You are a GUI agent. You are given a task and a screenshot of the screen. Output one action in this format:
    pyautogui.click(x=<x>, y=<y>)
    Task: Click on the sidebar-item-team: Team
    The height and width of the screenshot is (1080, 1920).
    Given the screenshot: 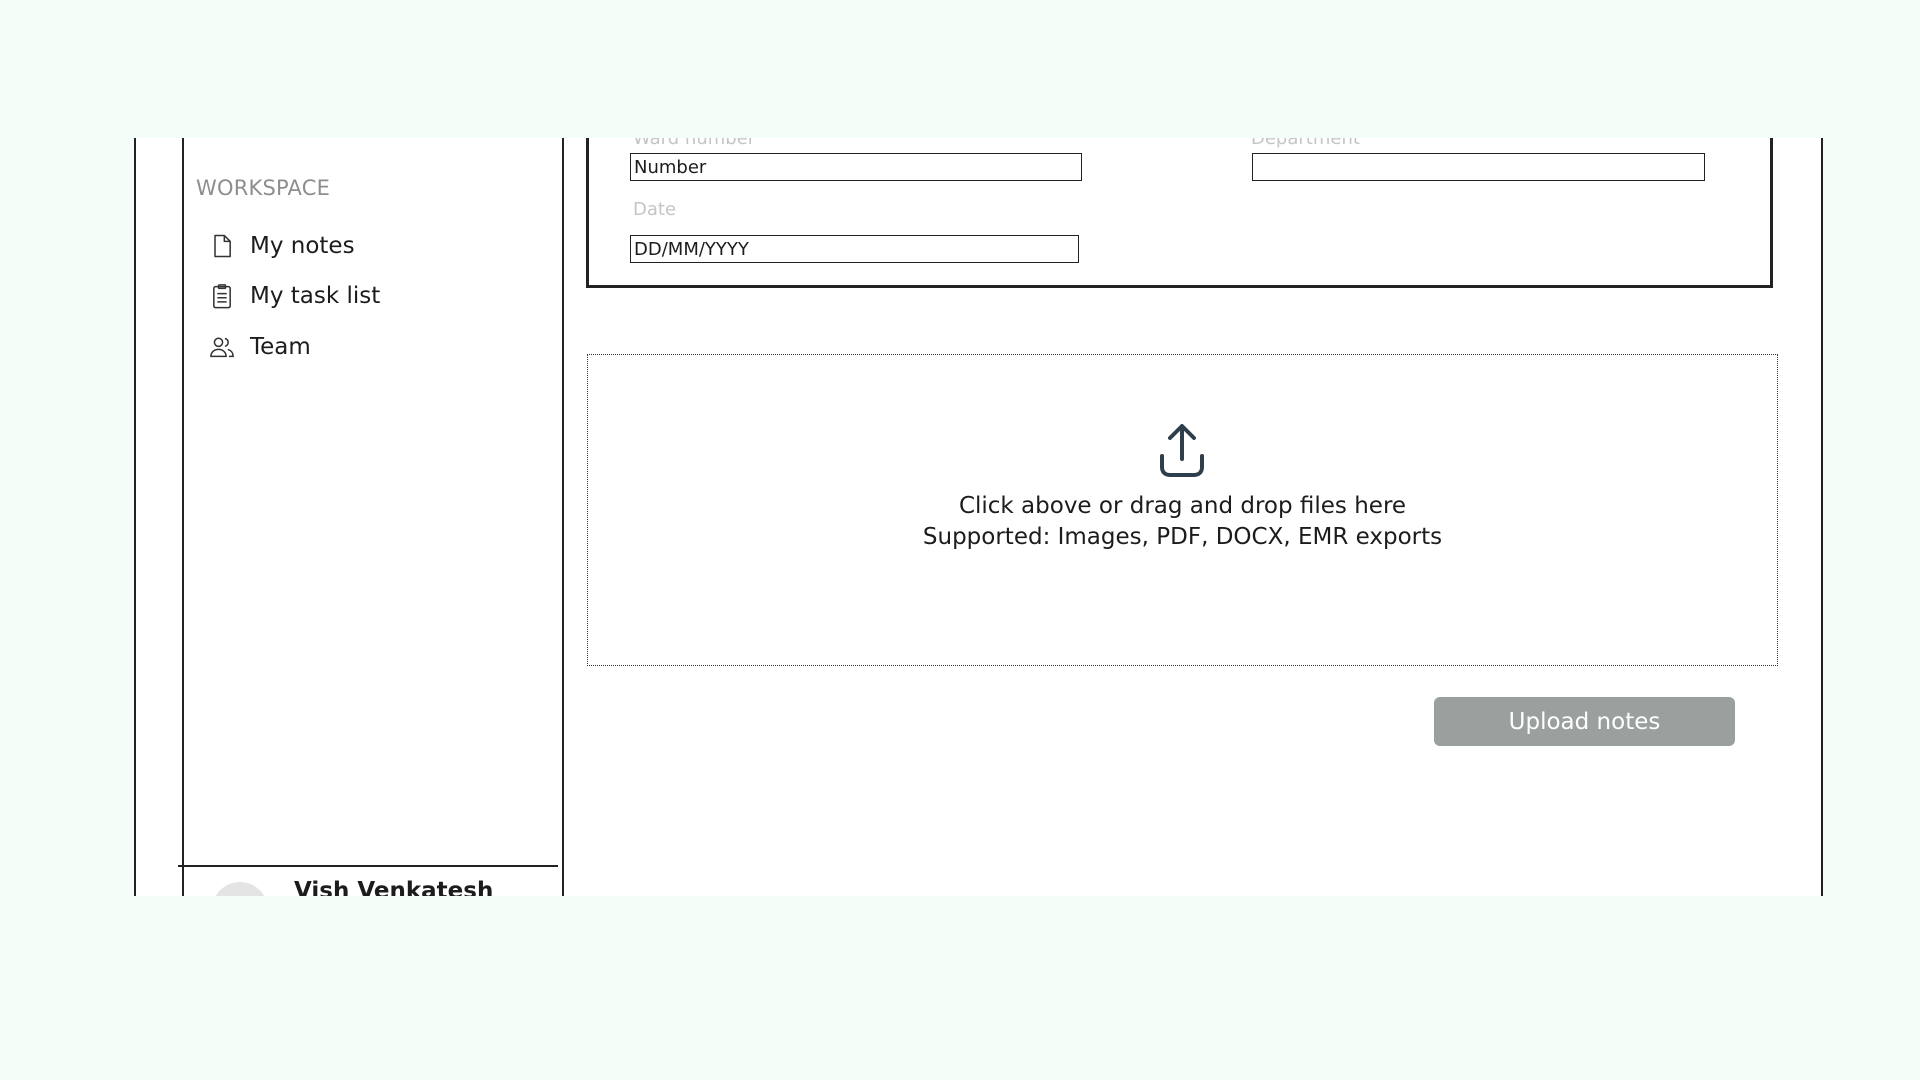 What is the action you would take?
    pyautogui.click(x=259, y=347)
    